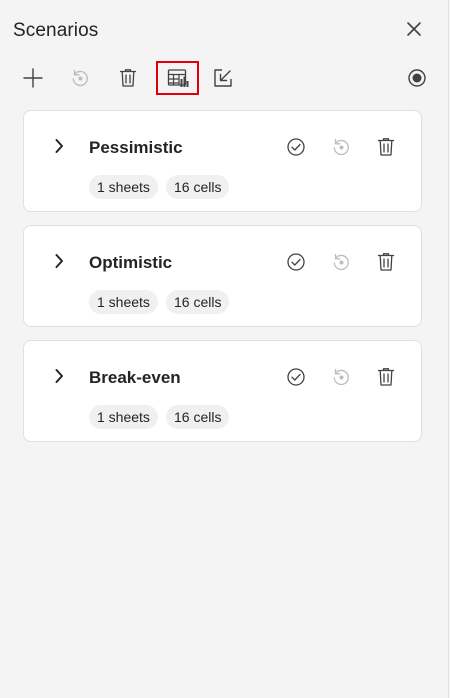  Describe the element at coordinates (136, 147) in the screenshot. I see `scenario-name: Pessimistic` at that location.